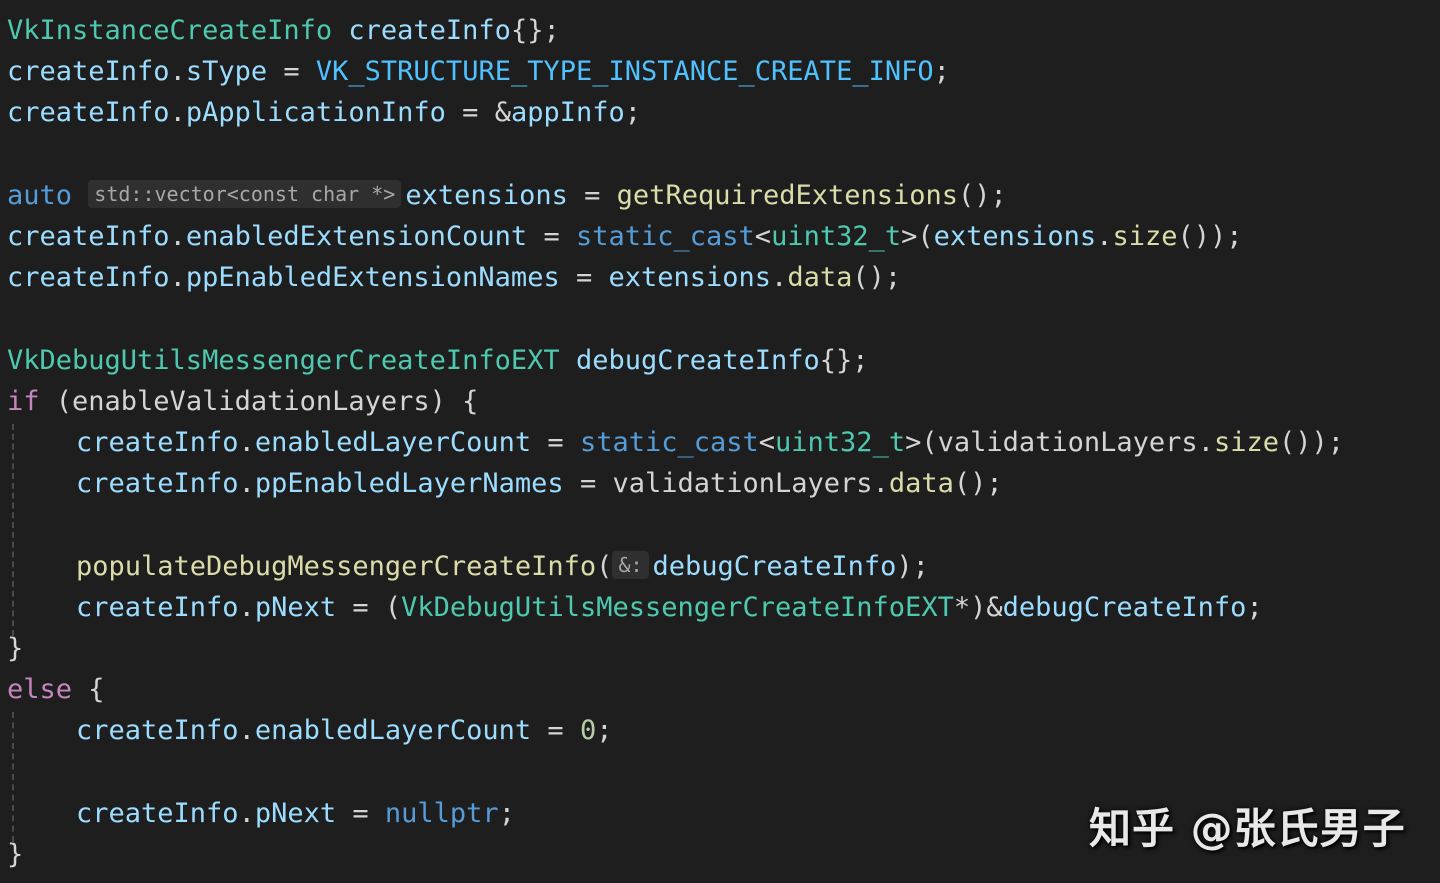  What do you see at coordinates (226, 72) in the screenshot?
I see `code-token: sType` at bounding box center [226, 72].